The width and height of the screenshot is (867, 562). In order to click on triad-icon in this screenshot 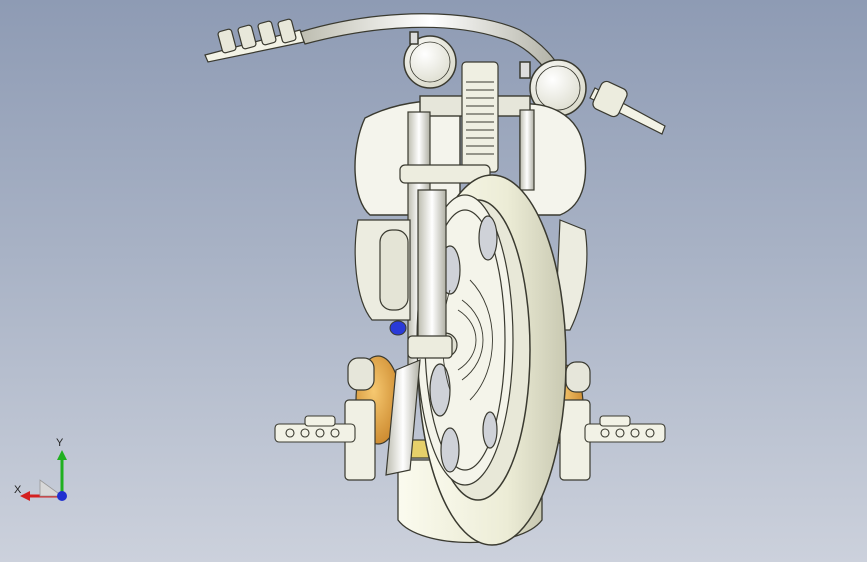, I will do `click(43, 475)`.